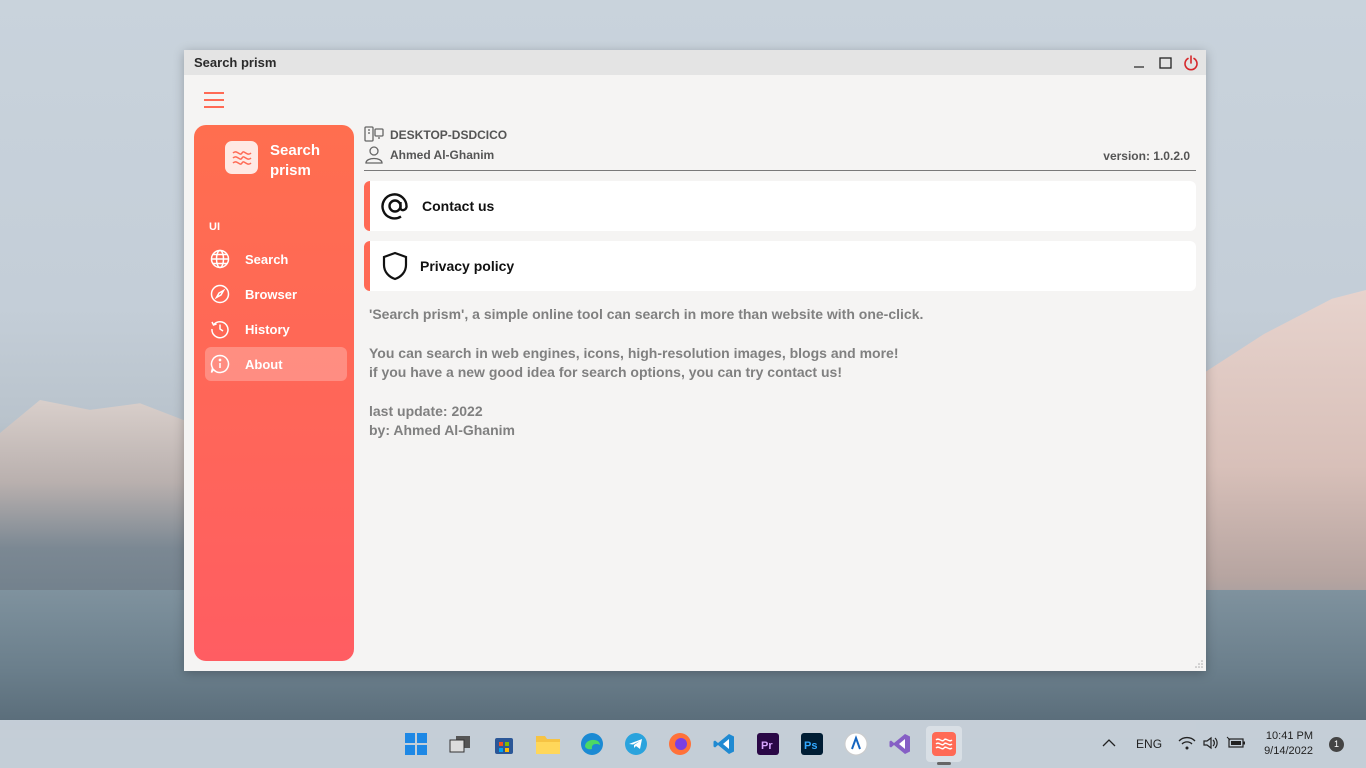 The width and height of the screenshot is (1366, 768). I want to click on task-view-button, so click(460, 744).